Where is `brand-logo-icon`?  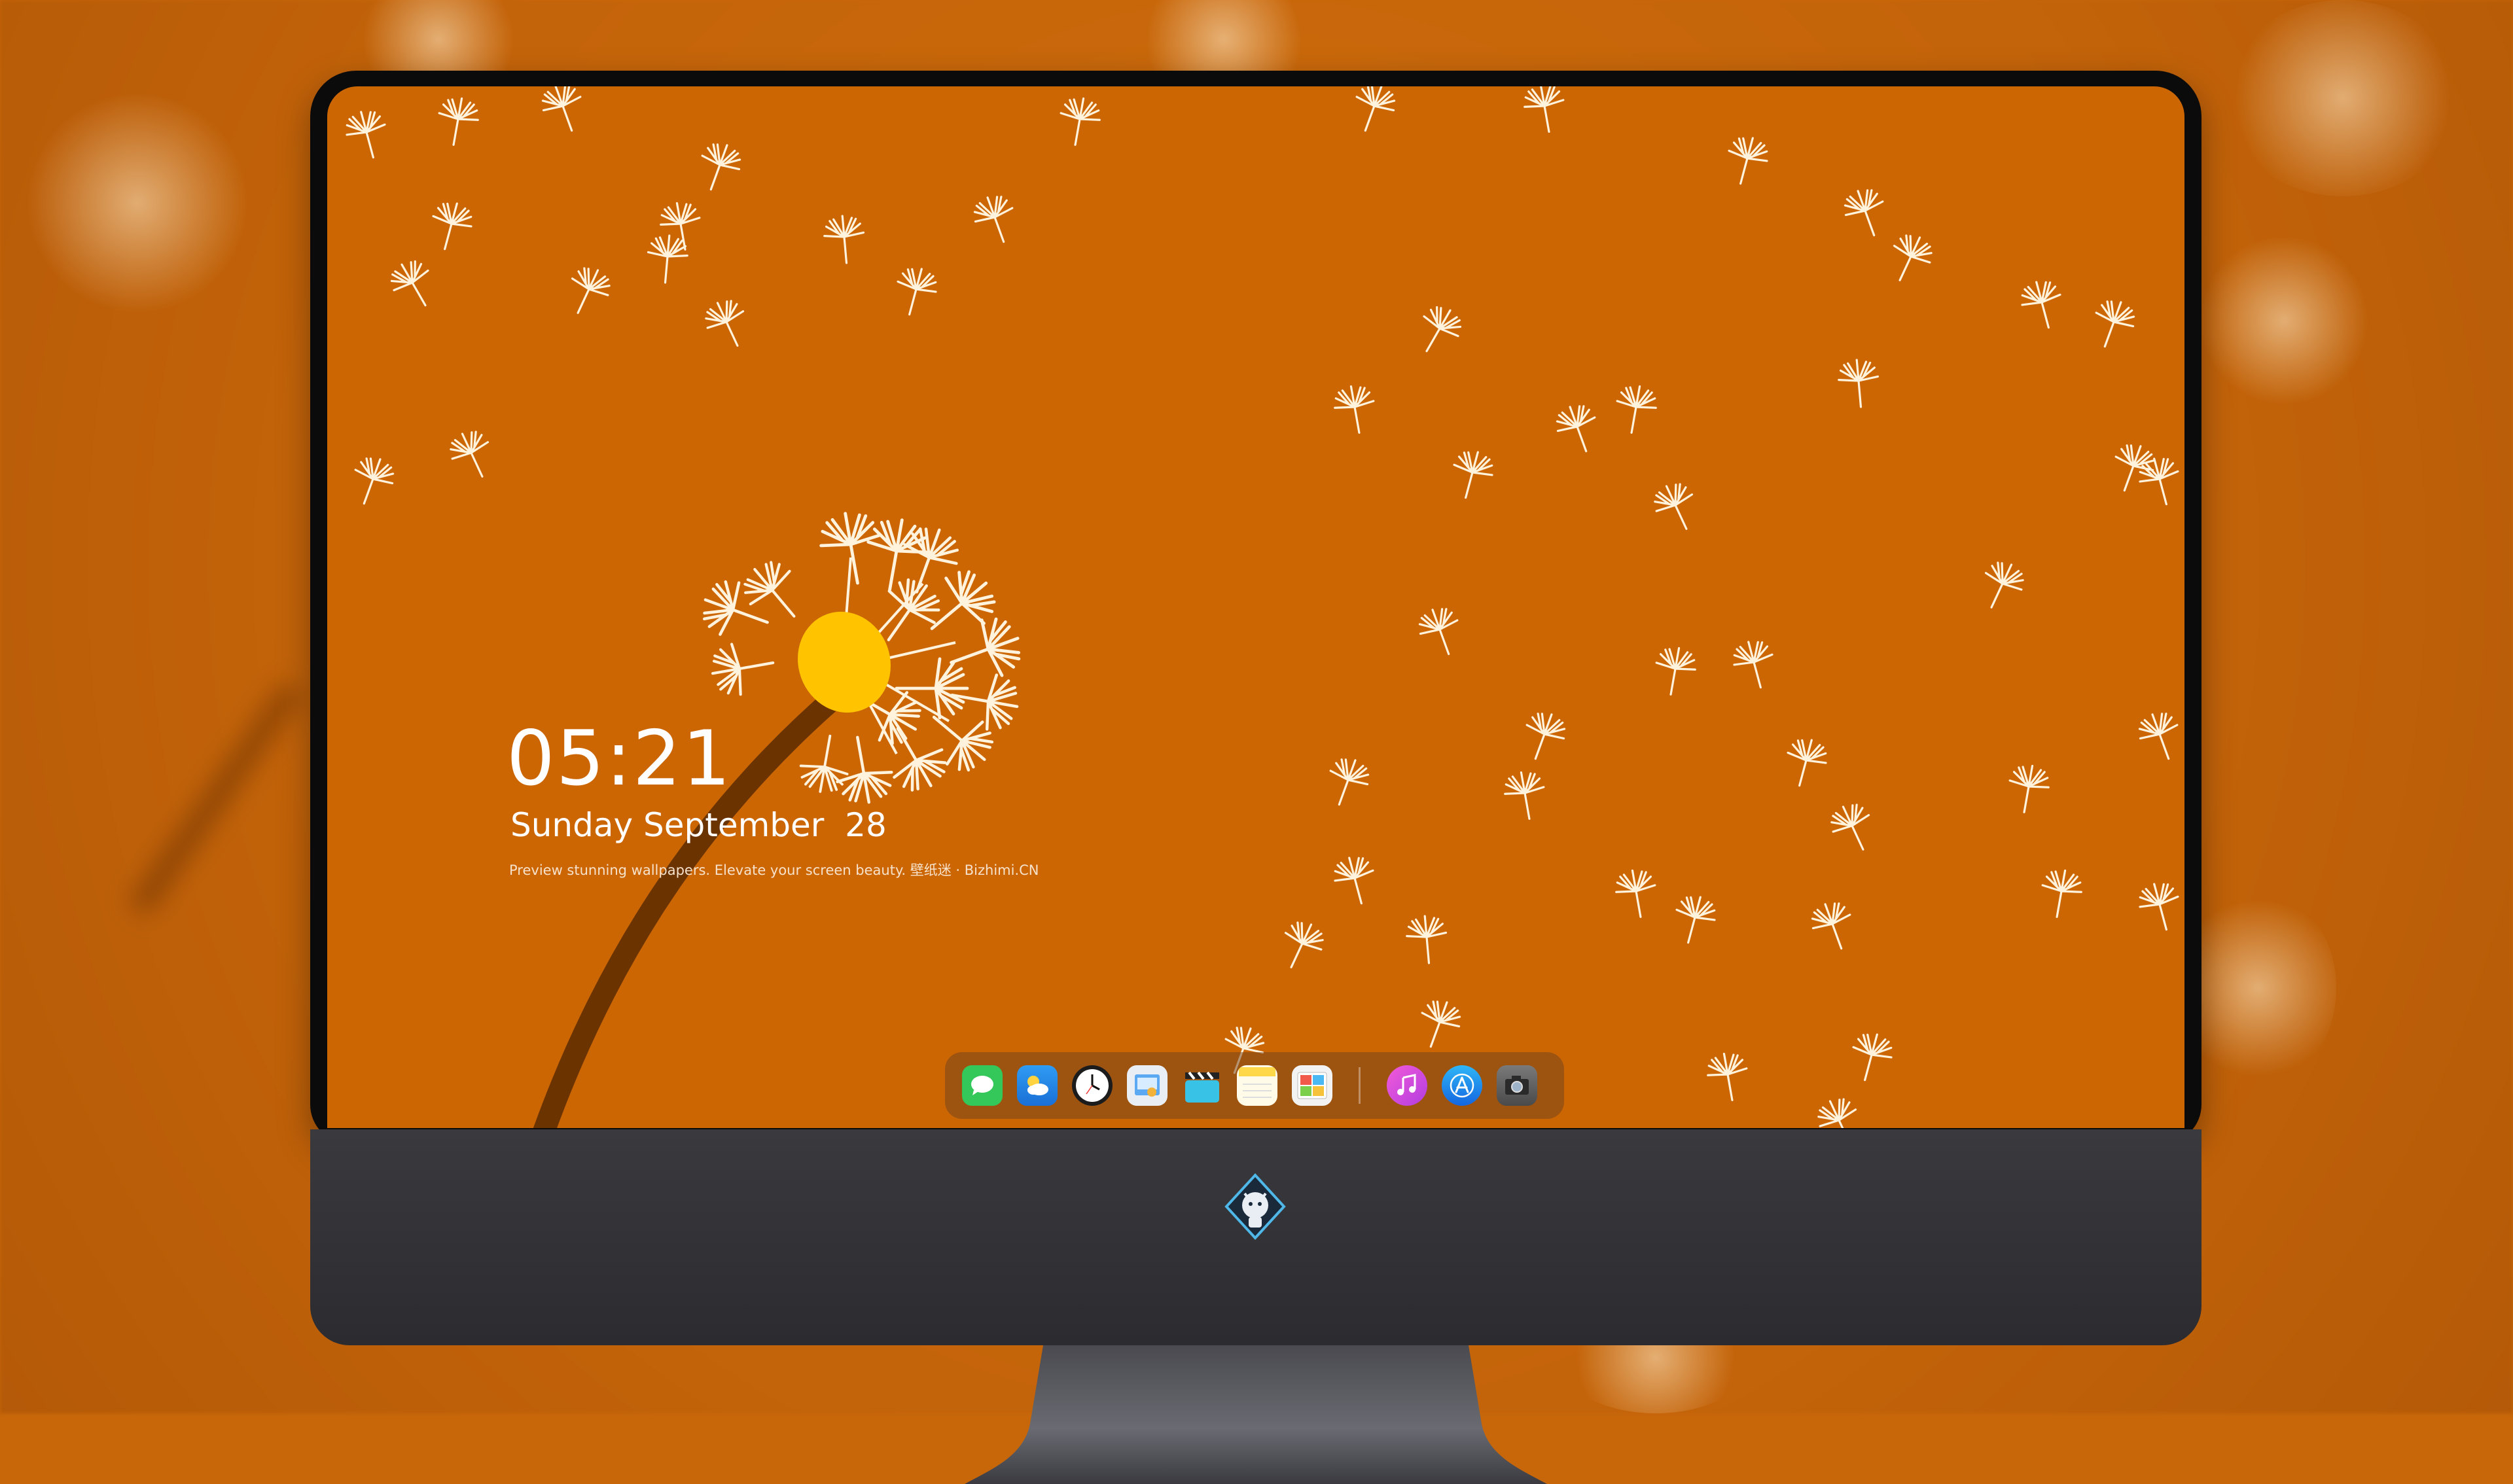 brand-logo-icon is located at coordinates (1255, 1206).